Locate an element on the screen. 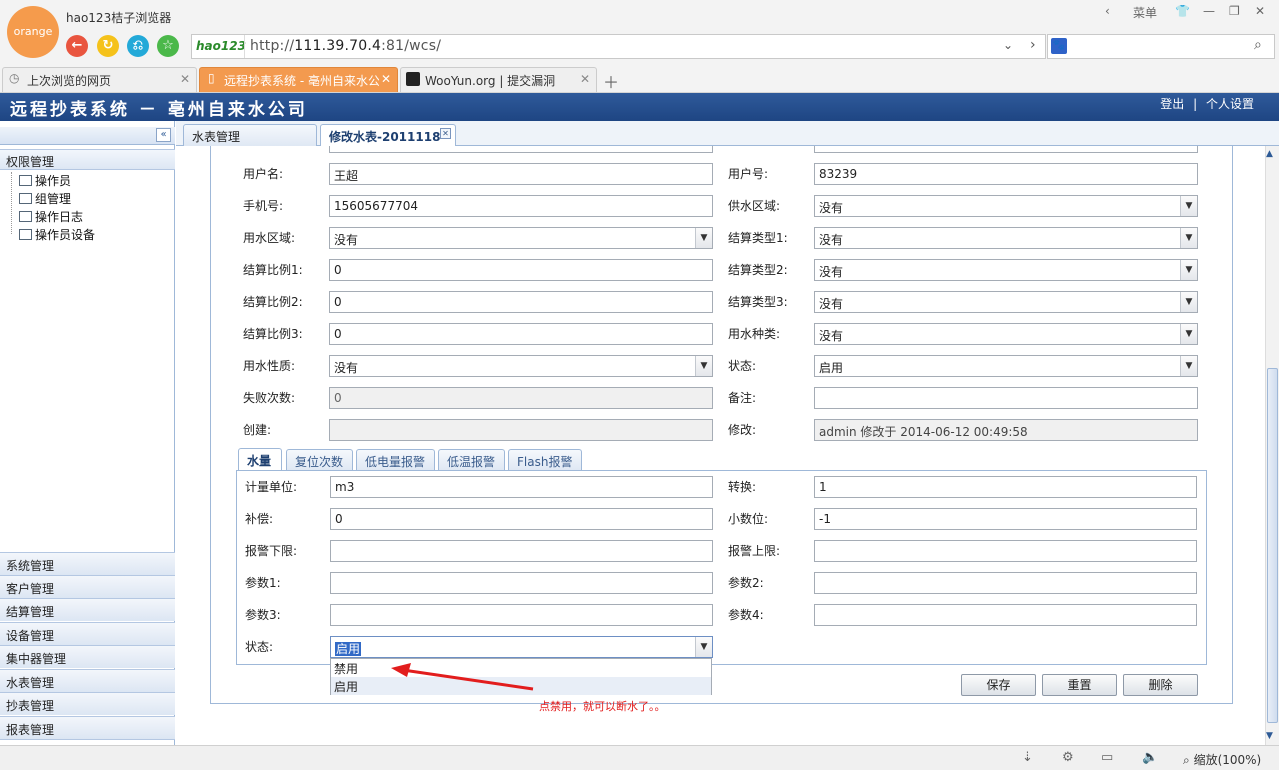  chevron-left-icon: ‹ is located at coordinates (1107, 11).